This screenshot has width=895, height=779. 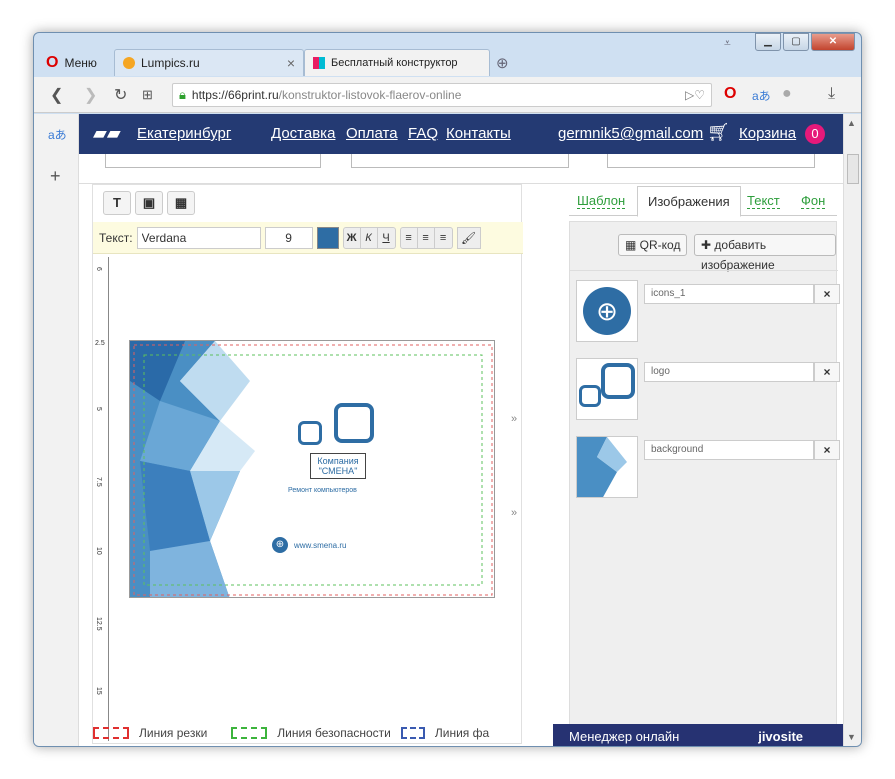 I want to click on safe-line-label: Линия безопасности, so click(x=334, y=733).